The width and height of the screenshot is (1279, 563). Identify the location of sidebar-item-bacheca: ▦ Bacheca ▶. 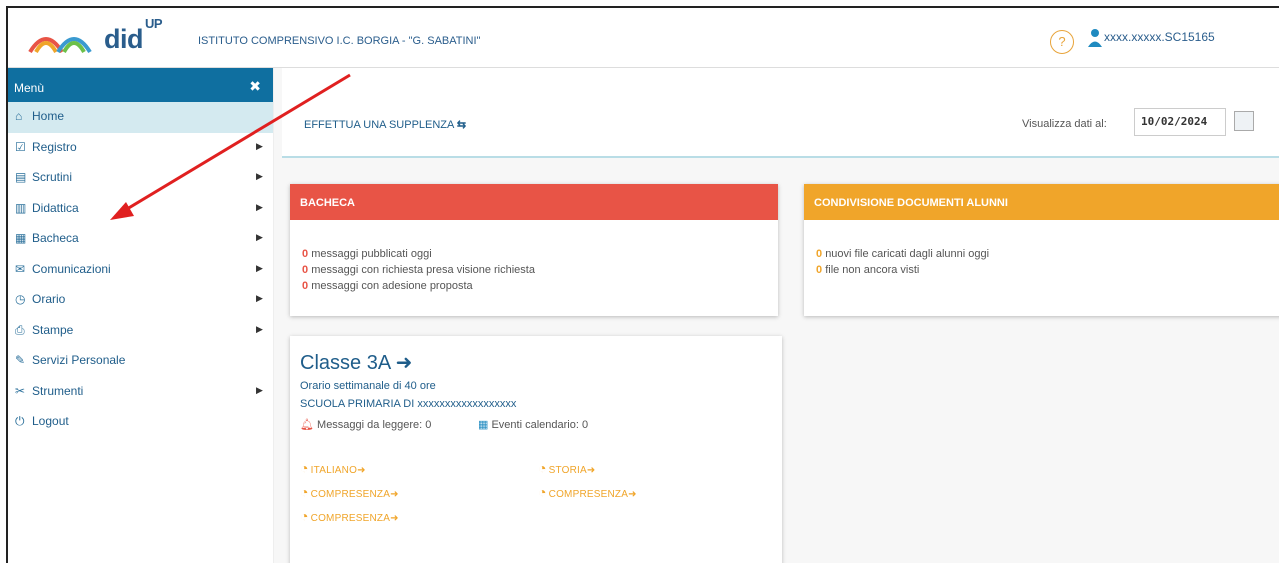
(140, 239).